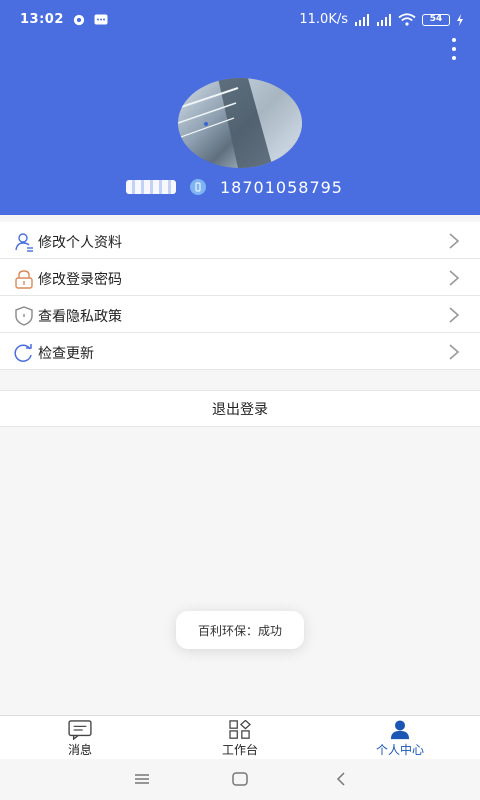  Describe the element at coordinates (400, 730) in the screenshot. I see `person-icon` at that location.